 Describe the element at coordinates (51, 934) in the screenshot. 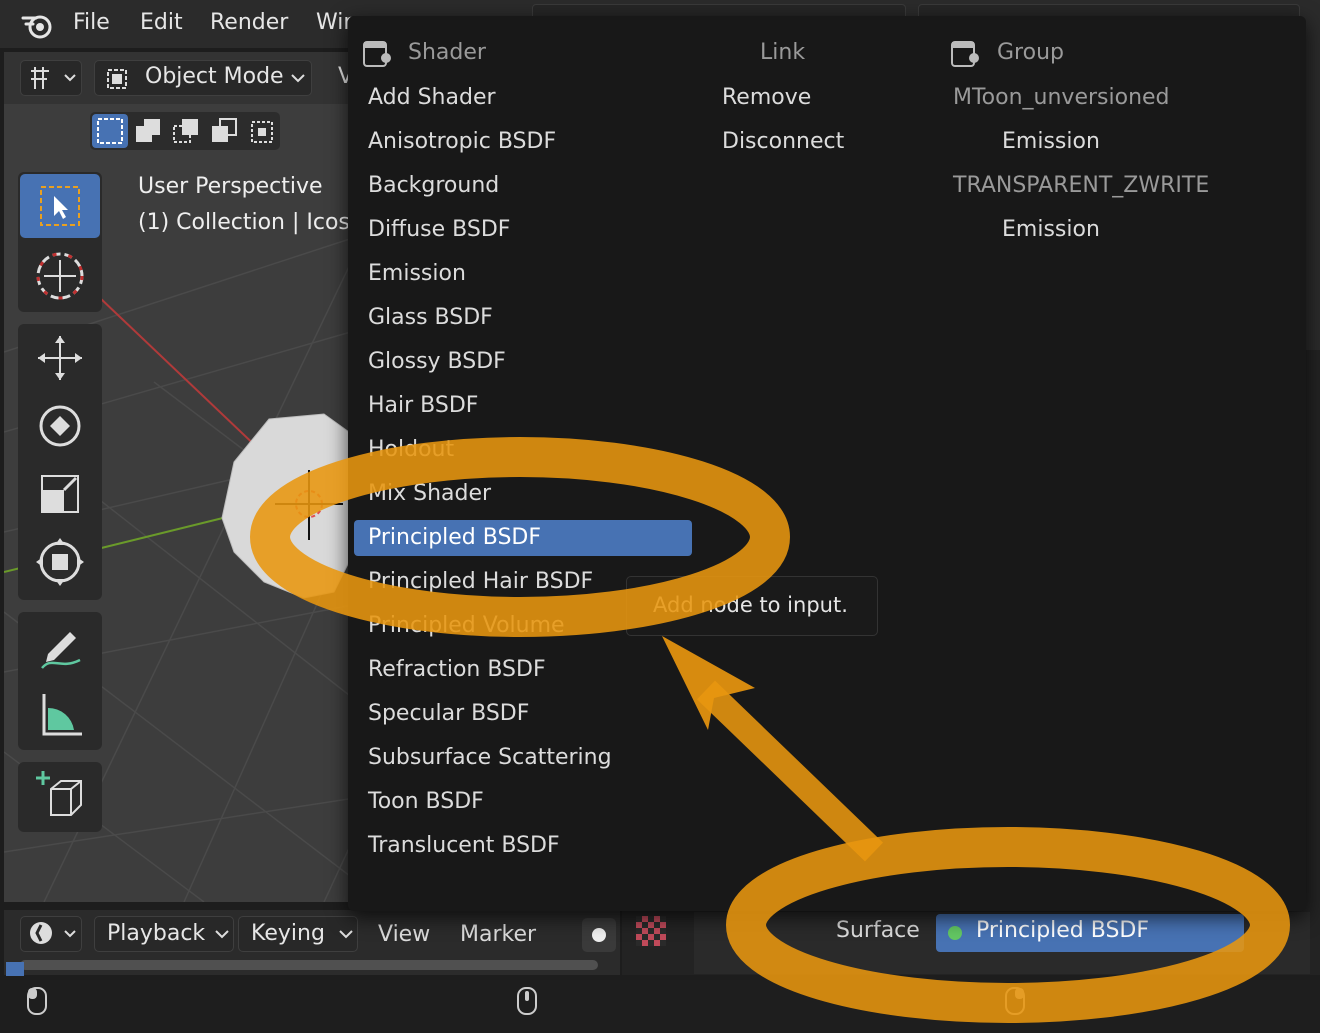

I see `timeline-editor-type-dropdown` at that location.